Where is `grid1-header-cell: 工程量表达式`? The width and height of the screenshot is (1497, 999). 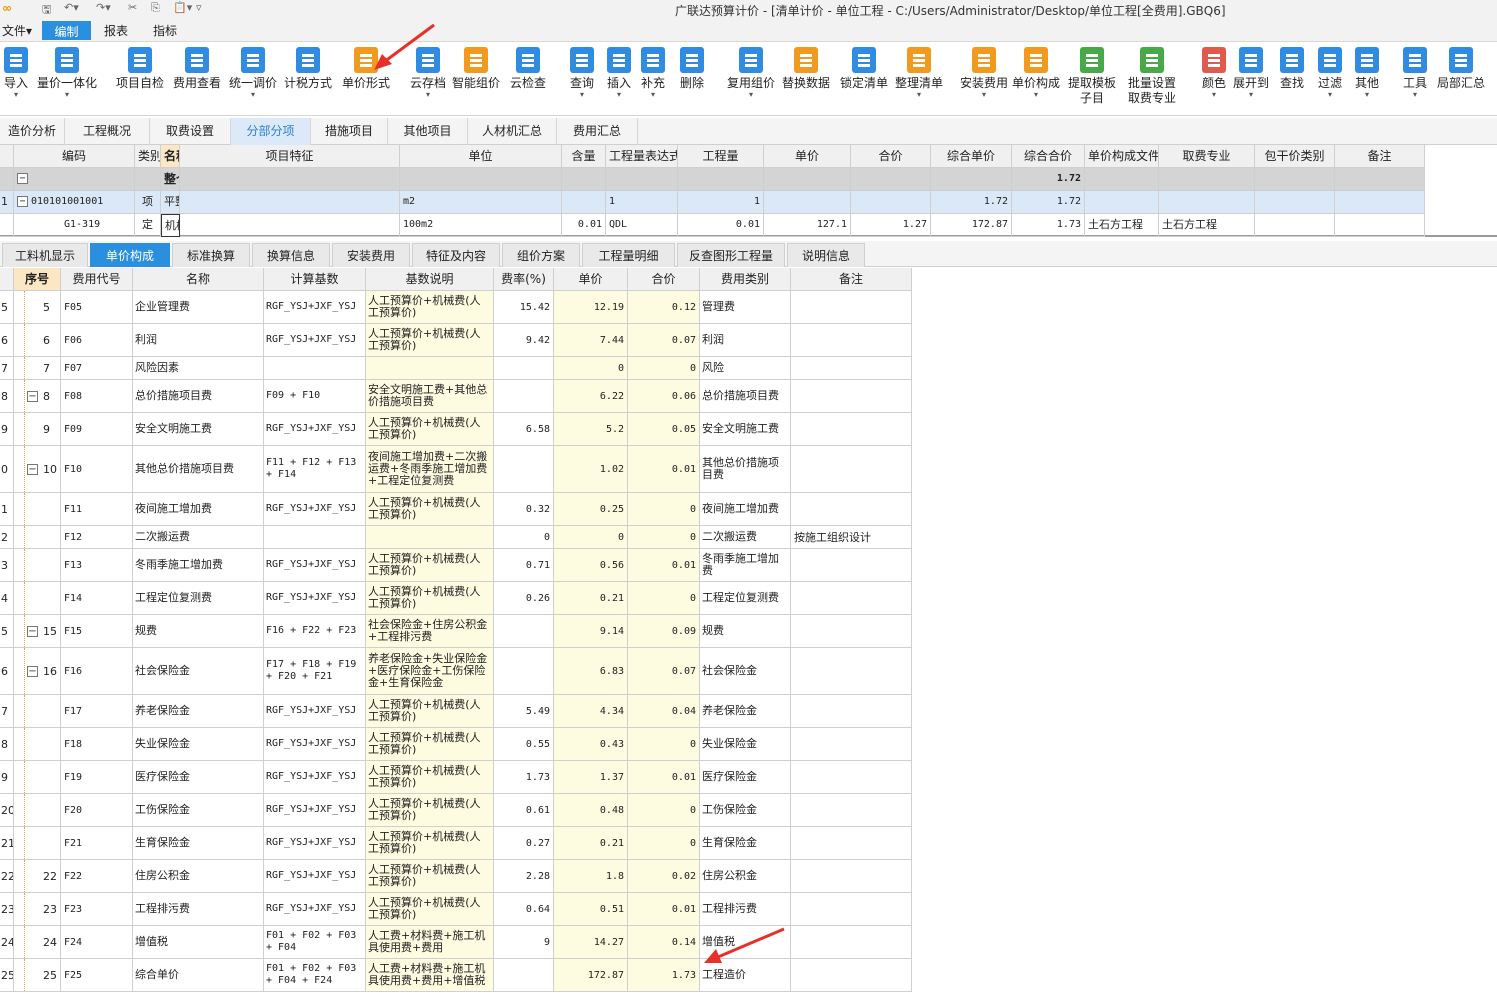 grid1-header-cell: 工程量表达式 is located at coordinates (642, 156).